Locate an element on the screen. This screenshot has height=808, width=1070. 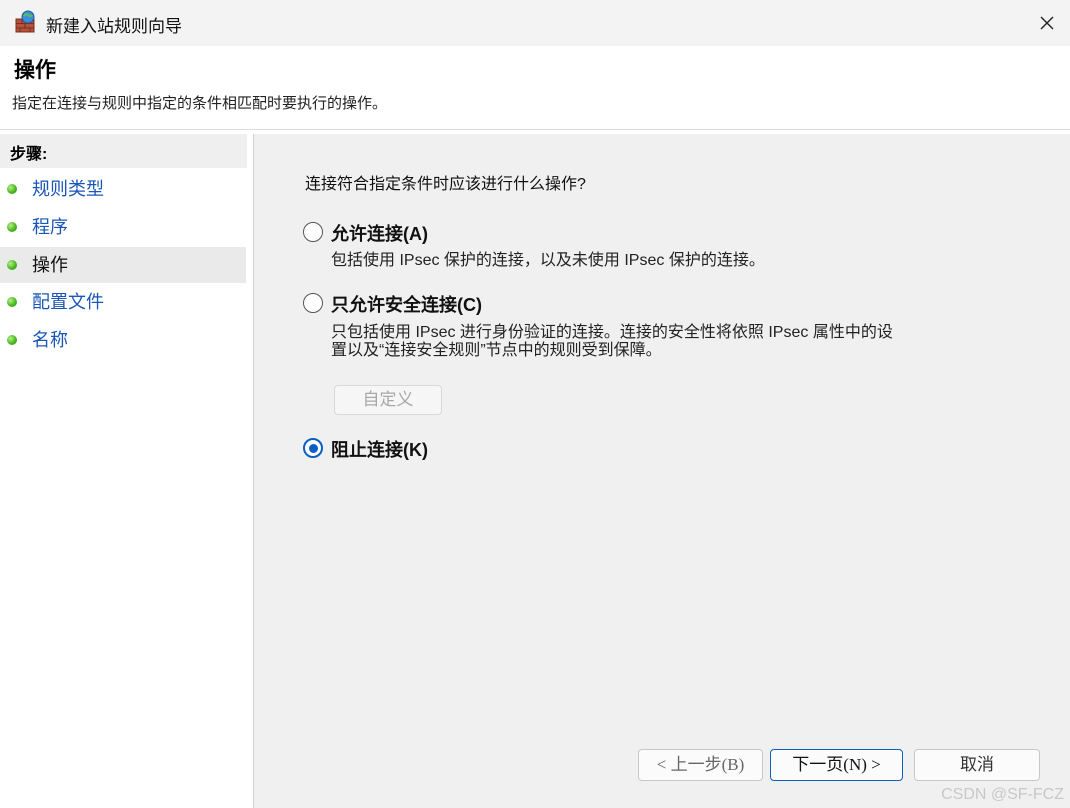
step-label: 操作 is located at coordinates (50, 265).